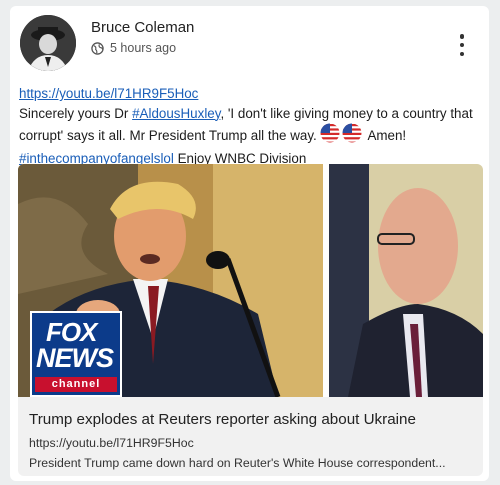 Image resolution: width=500 pixels, height=485 pixels. Describe the element at coordinates (142, 27) in the screenshot. I see `author-name: Bruce Coleman` at that location.